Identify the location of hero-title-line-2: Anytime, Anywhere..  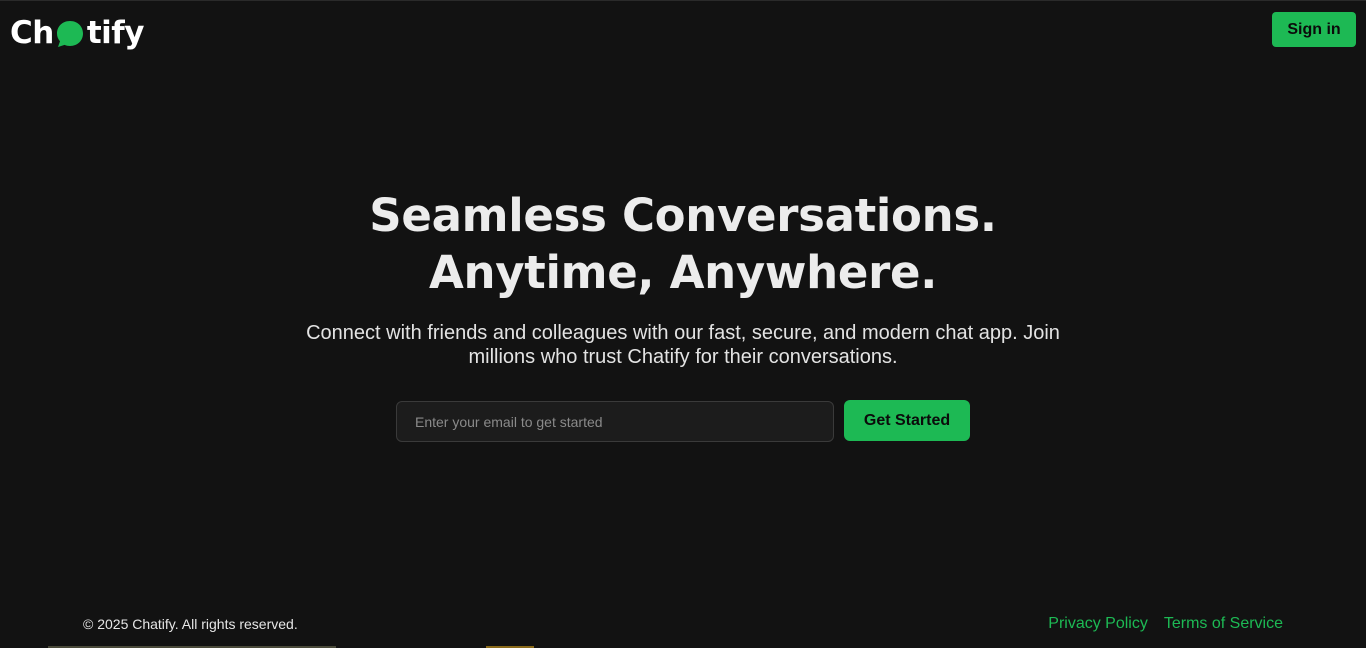
(683, 272).